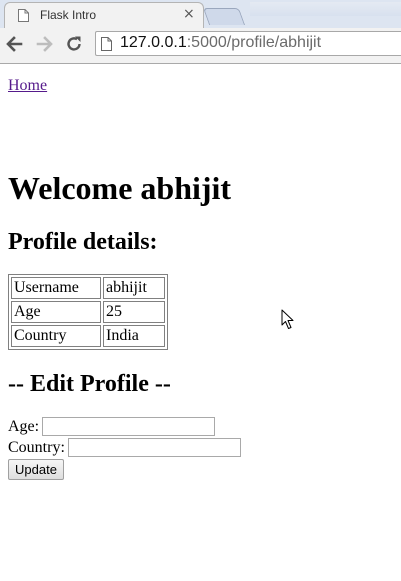 This screenshot has width=401, height=581. What do you see at coordinates (134, 288) in the screenshot?
I see `table-cell-value: abhijit` at bounding box center [134, 288].